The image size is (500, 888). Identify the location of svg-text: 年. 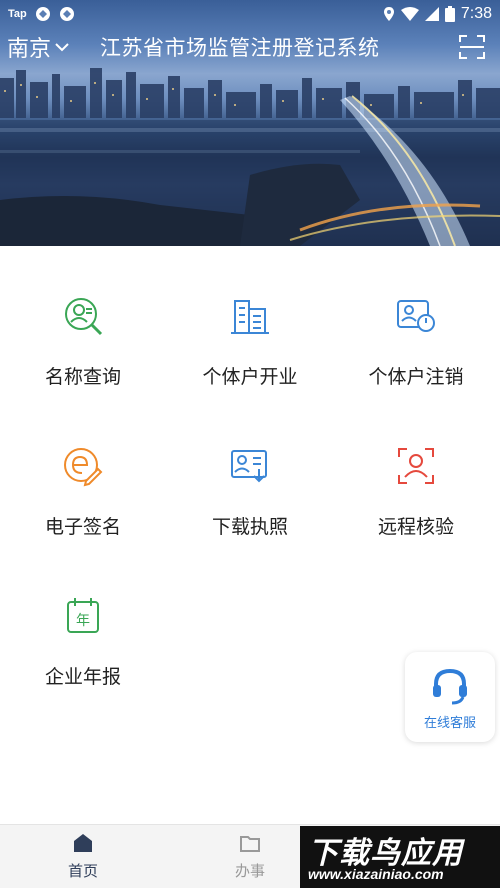
(83, 621).